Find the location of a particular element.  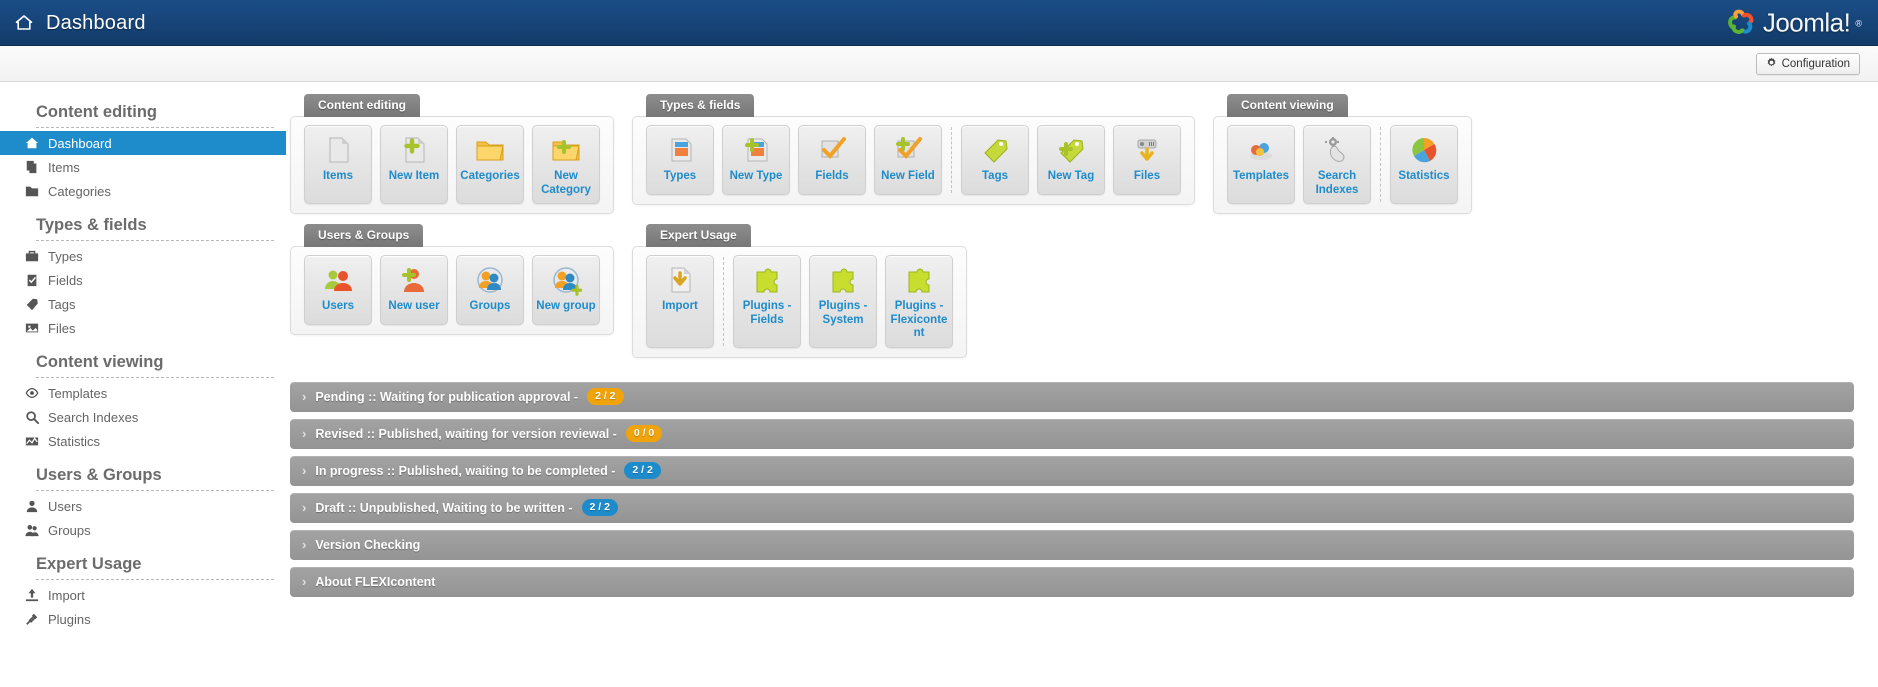

tile-new-group: New group is located at coordinates (566, 290).